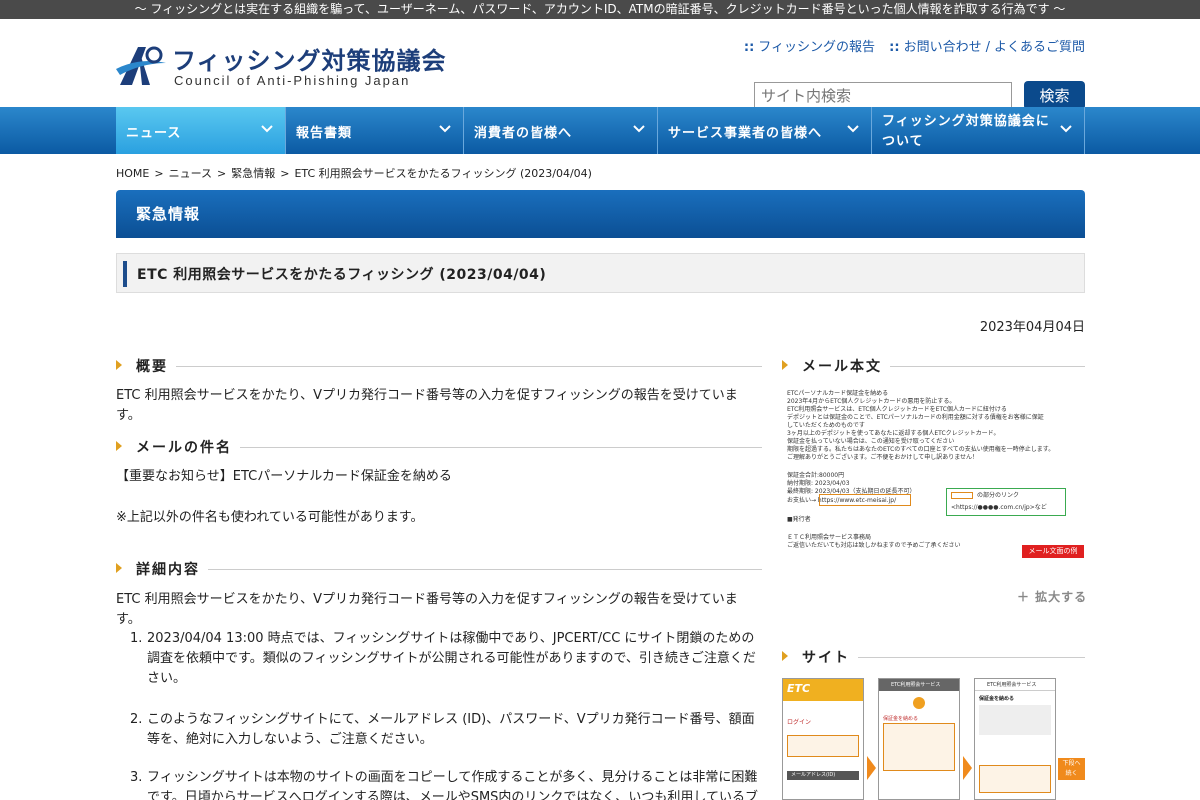  Describe the element at coordinates (933, 366) in the screenshot. I see `mail-body-heading: メール本文` at that location.